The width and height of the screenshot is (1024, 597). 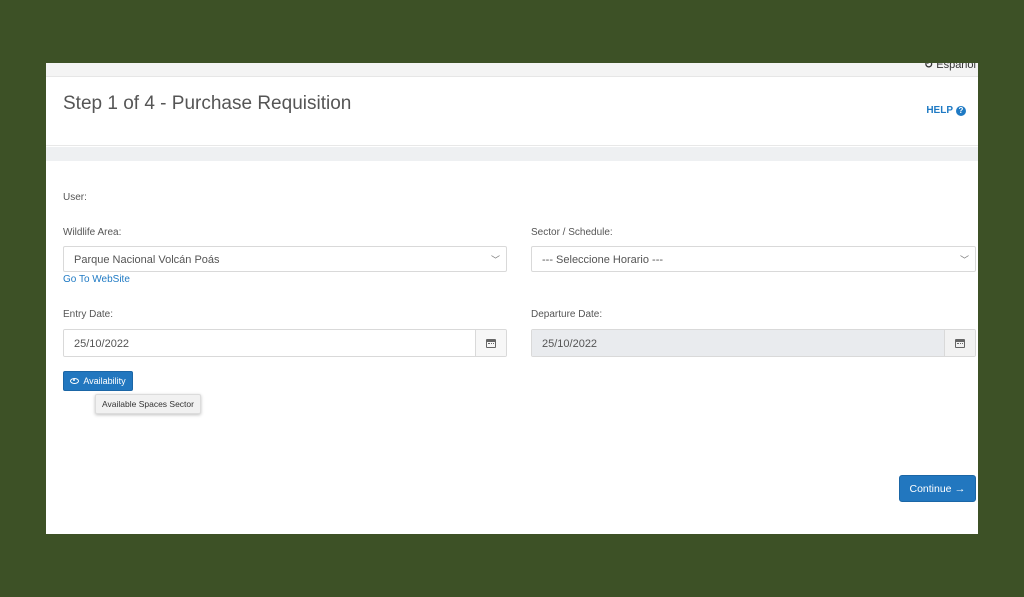 I want to click on eye-icon, so click(x=75, y=381).